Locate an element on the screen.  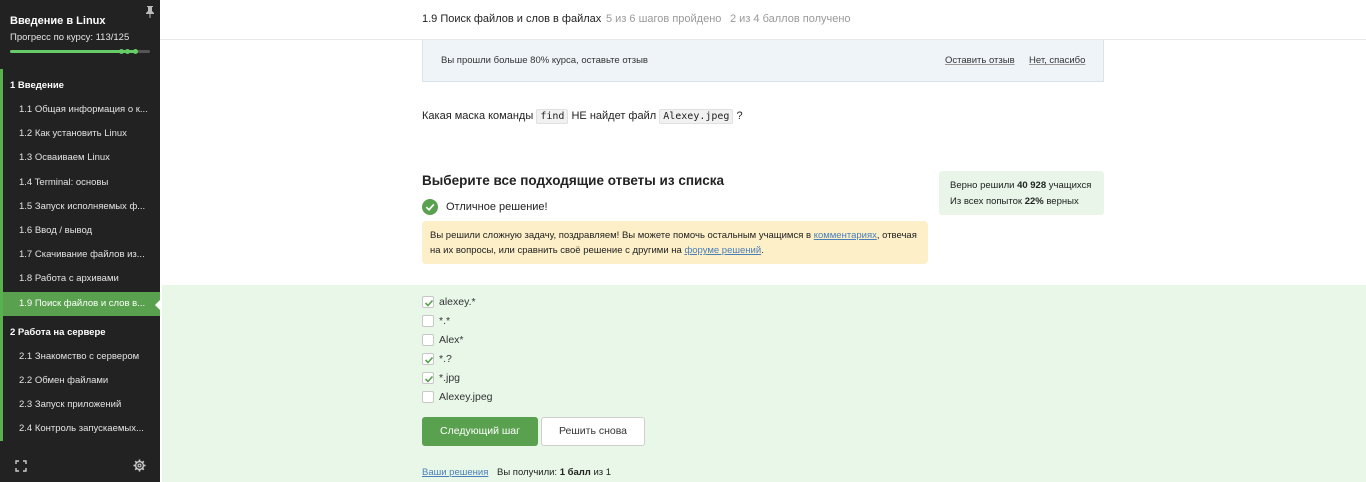
course-progress-label: Прогресс по курсу: 113/125 is located at coordinates (70, 37).